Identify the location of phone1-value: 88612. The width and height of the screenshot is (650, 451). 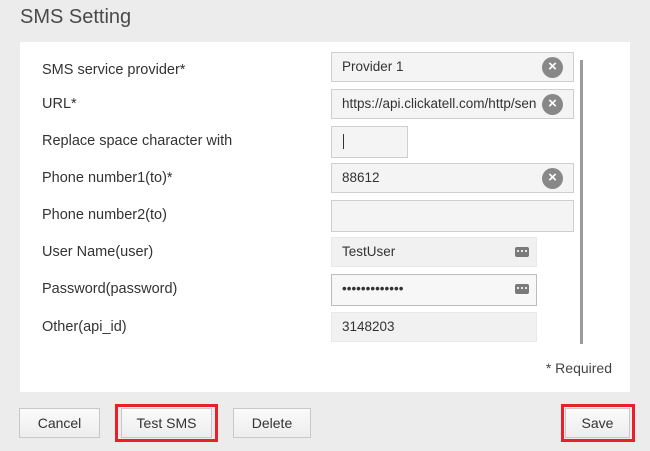
(361, 177).